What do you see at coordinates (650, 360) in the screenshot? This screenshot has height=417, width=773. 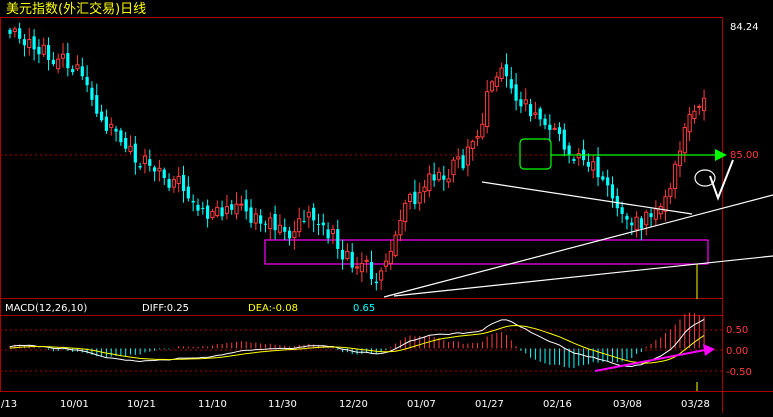 I see `macd-divergence-line` at bounding box center [650, 360].